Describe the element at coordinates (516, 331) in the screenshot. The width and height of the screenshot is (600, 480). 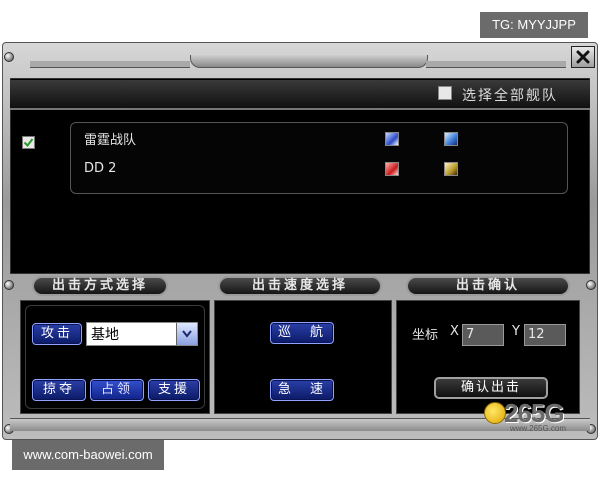
I see `coord-y-label: Y` at that location.